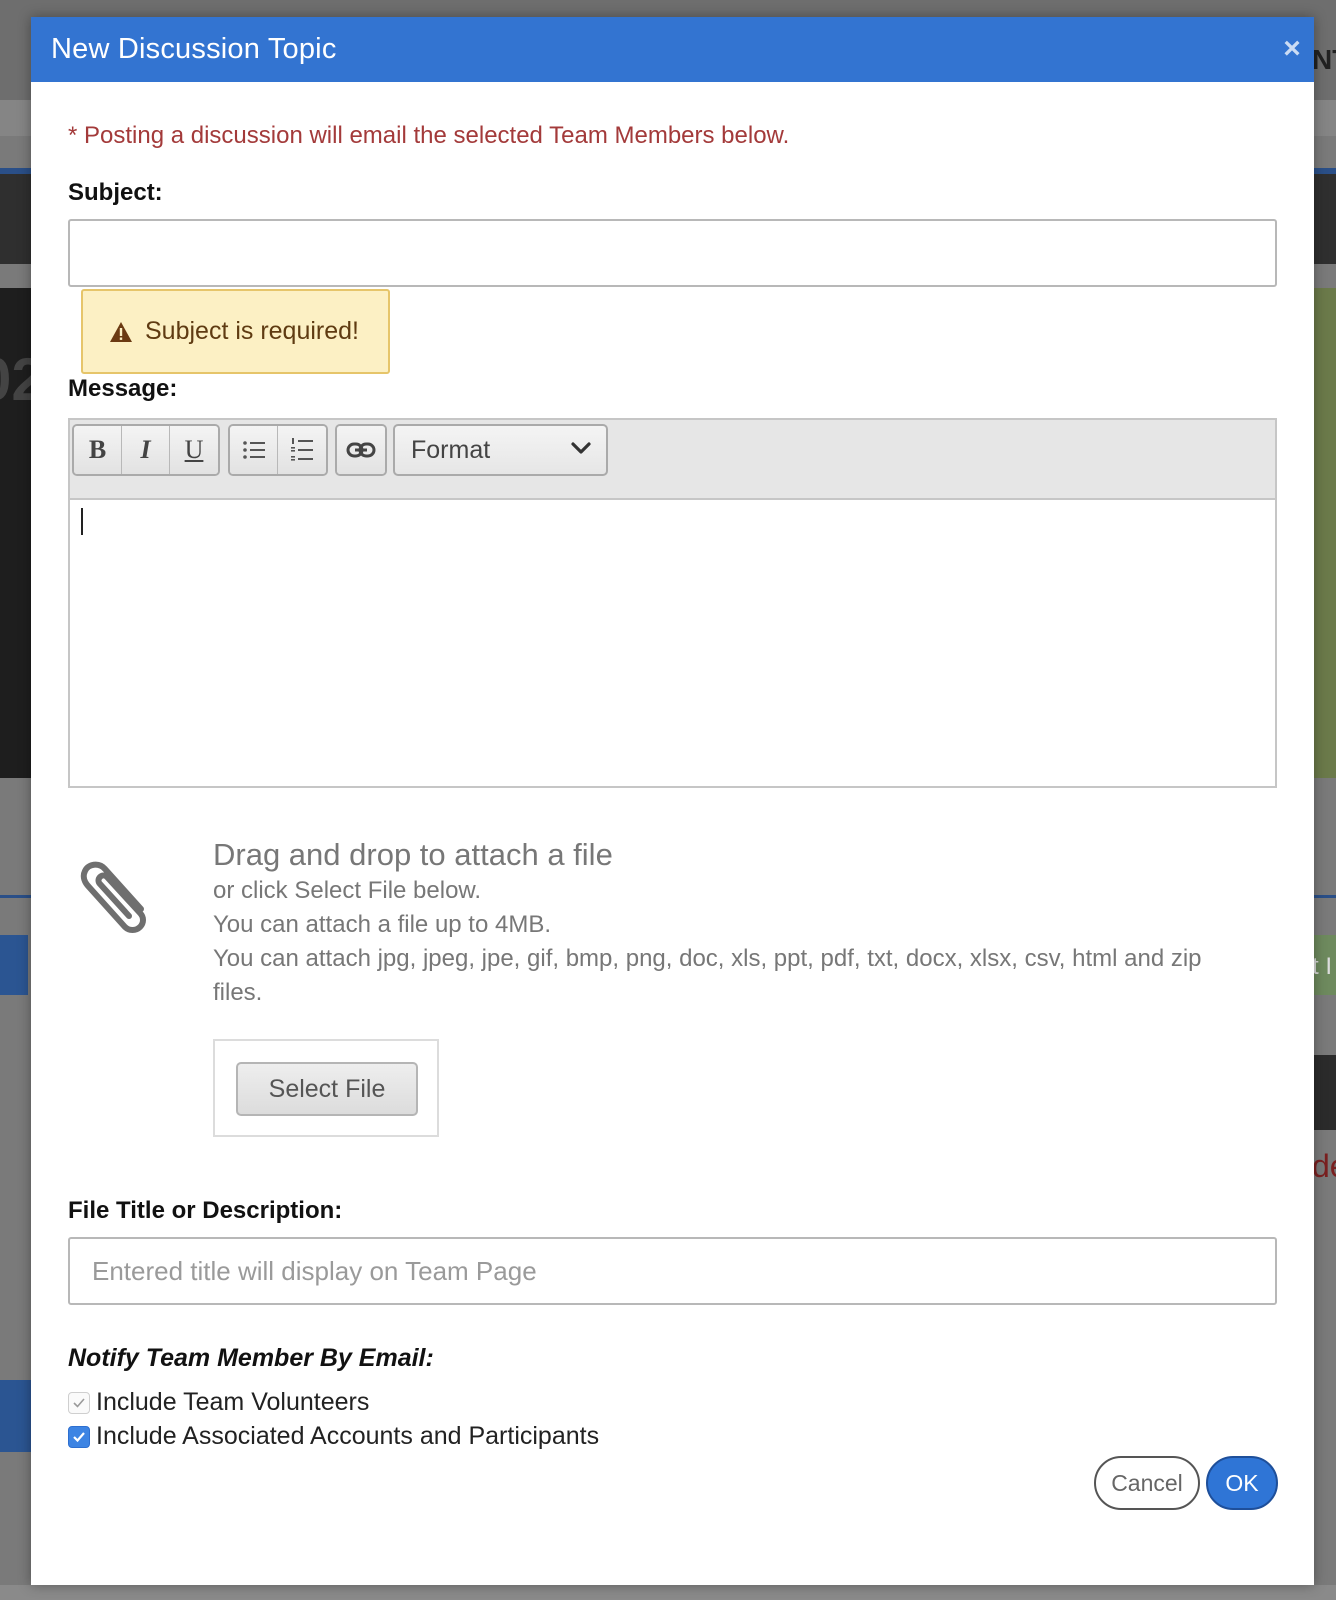  I want to click on italic-button: I, so click(146, 450).